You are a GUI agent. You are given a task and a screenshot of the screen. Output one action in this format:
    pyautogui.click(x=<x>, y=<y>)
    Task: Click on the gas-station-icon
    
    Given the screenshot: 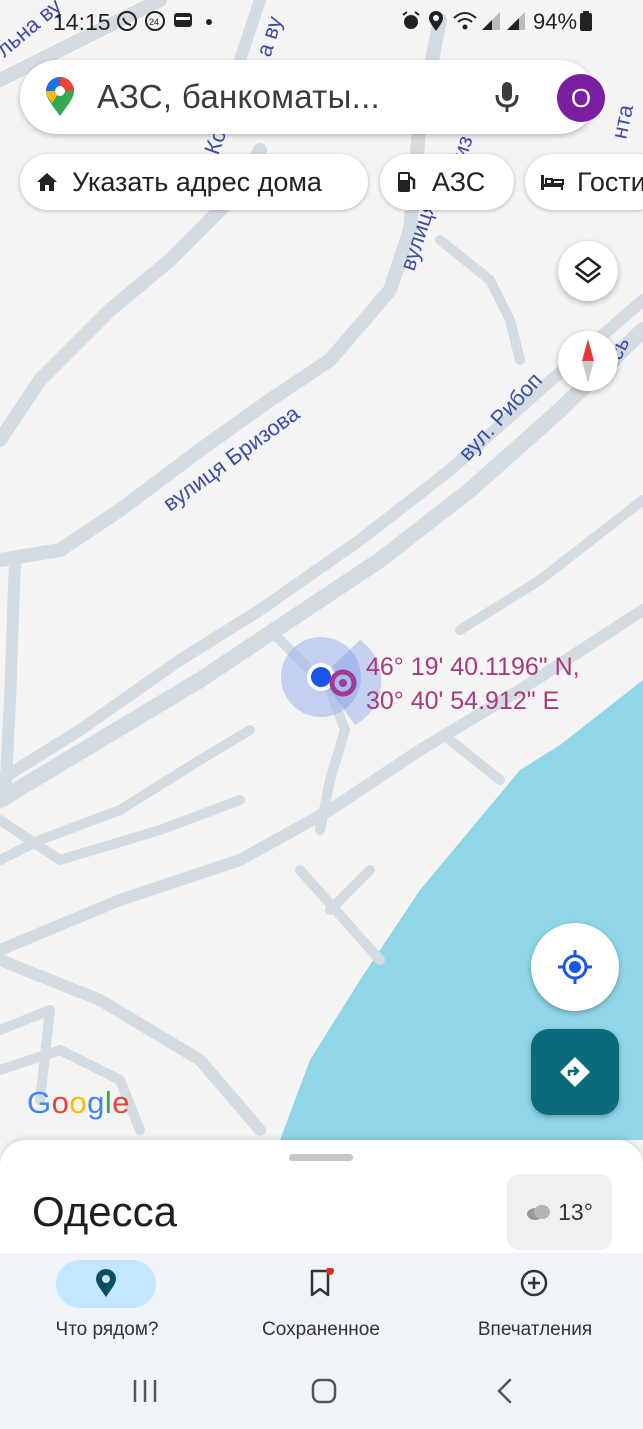 What is the action you would take?
    pyautogui.click(x=407, y=182)
    